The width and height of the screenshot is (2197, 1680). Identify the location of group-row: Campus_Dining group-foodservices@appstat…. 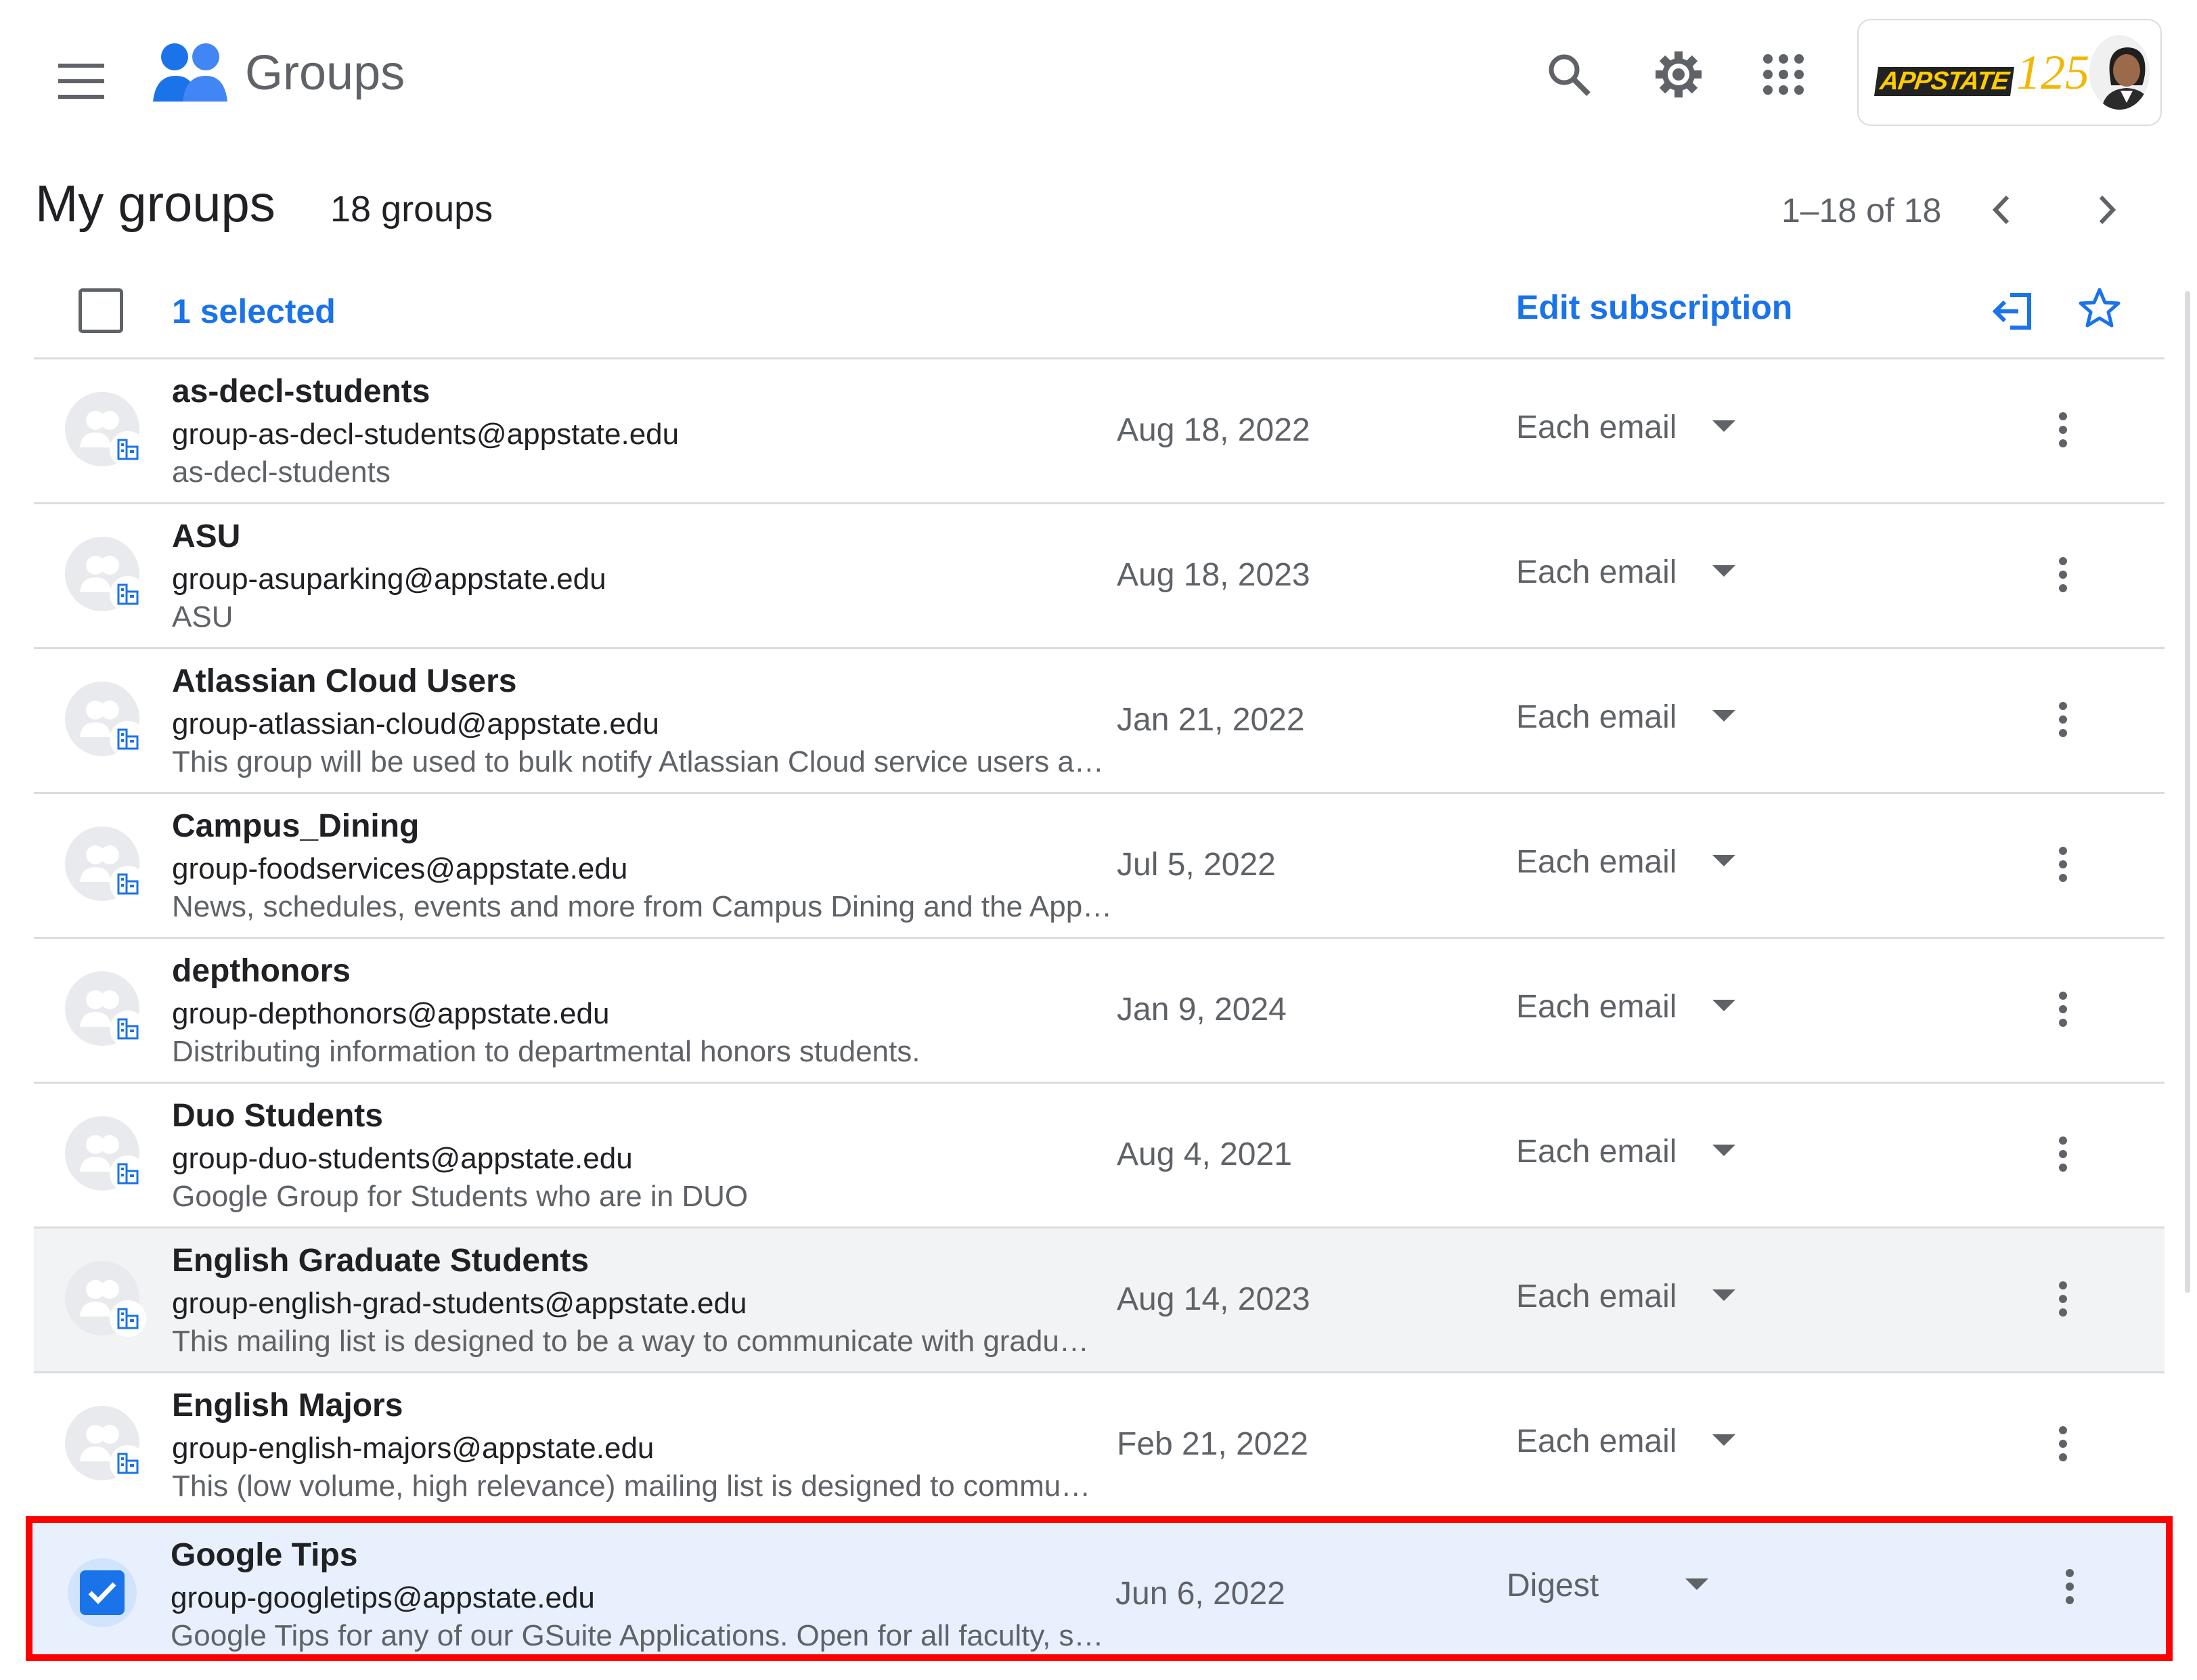
(1099, 865).